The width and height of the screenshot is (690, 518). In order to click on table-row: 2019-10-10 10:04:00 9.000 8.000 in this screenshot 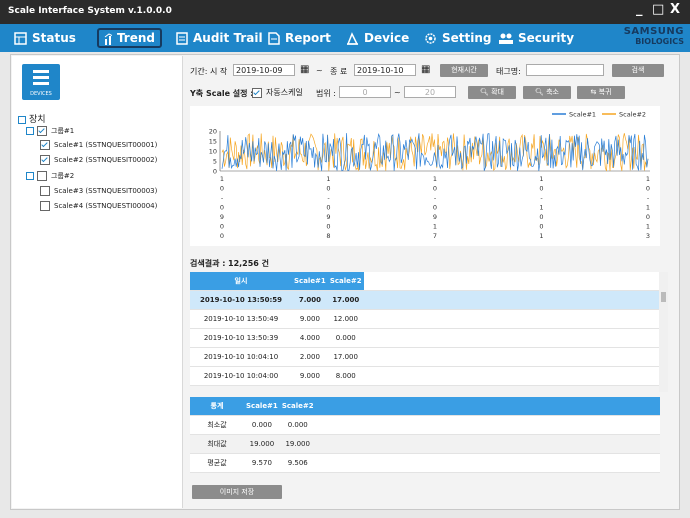, I will do `click(425, 376)`.